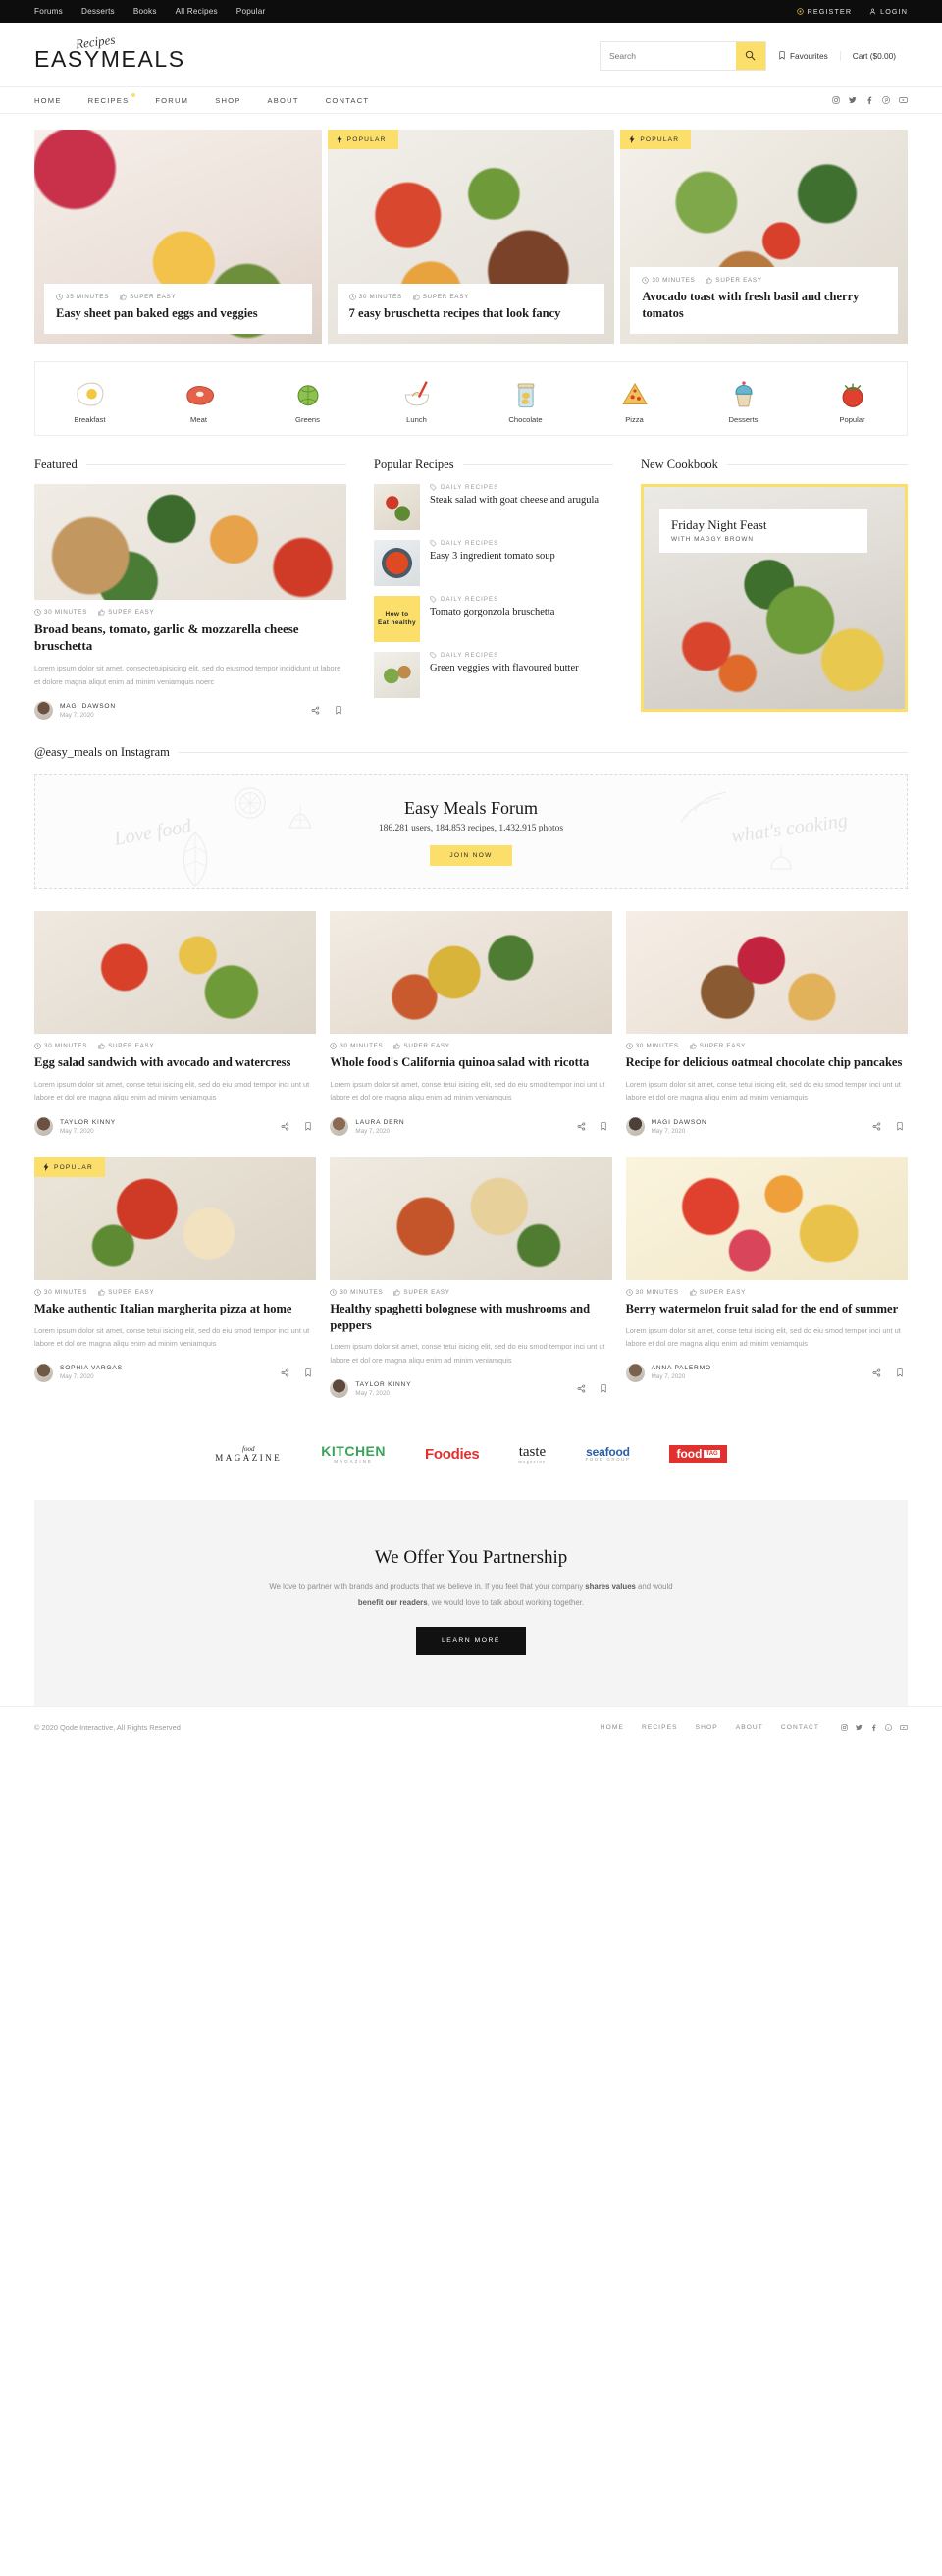 The width and height of the screenshot is (942, 2576). What do you see at coordinates (492, 612) in the screenshot?
I see `popular-recipe-title: Tomato gorgonzola bruschetta` at bounding box center [492, 612].